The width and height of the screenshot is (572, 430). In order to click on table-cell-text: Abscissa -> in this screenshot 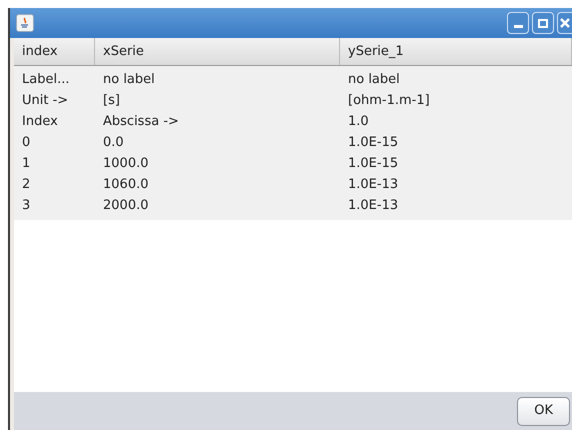, I will do `click(141, 121)`.